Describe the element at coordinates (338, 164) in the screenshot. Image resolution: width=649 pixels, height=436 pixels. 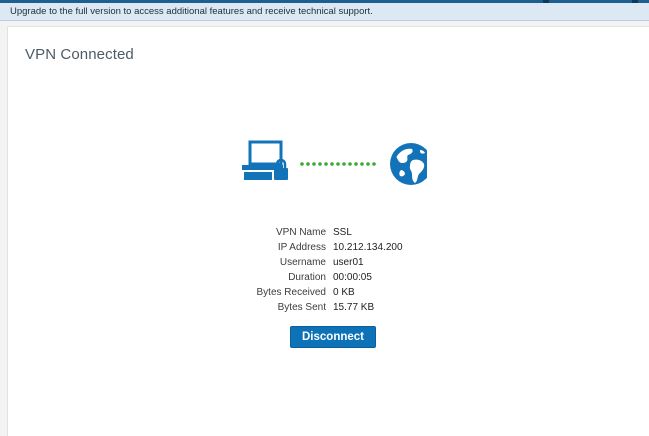
I see `dotted-connection-icon` at that location.